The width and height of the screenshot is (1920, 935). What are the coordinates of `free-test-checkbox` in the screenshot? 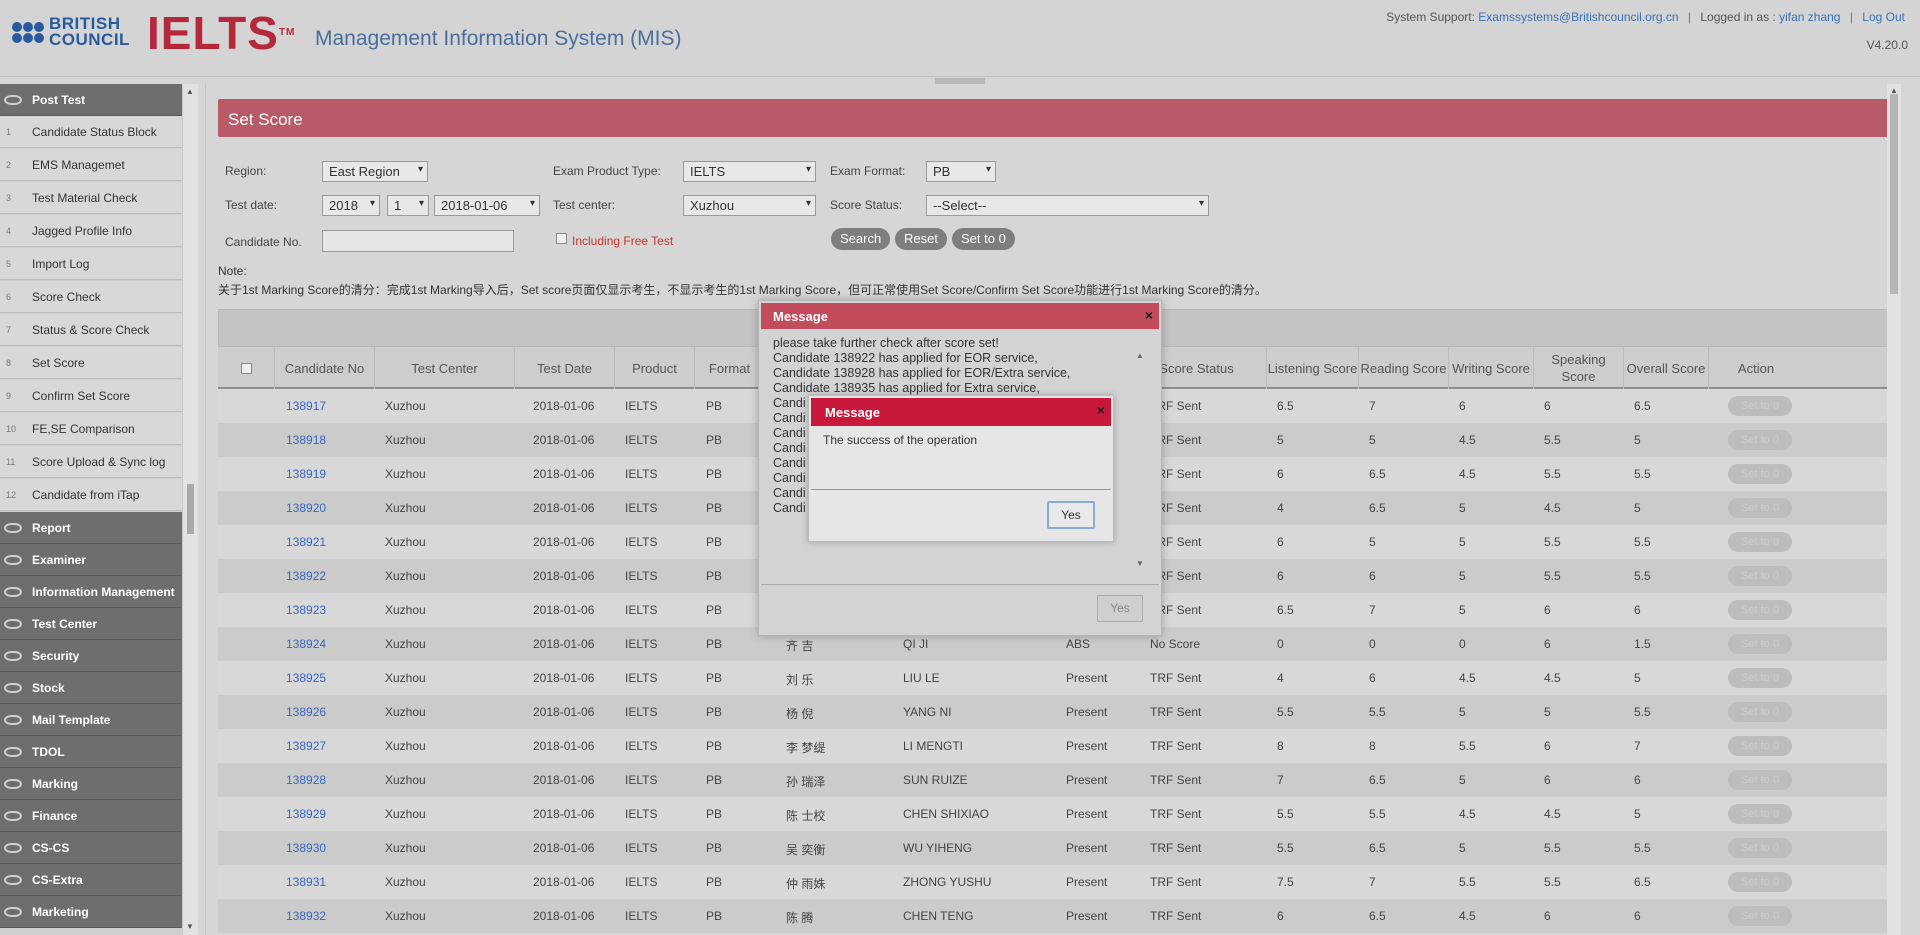 It's located at (561, 238).